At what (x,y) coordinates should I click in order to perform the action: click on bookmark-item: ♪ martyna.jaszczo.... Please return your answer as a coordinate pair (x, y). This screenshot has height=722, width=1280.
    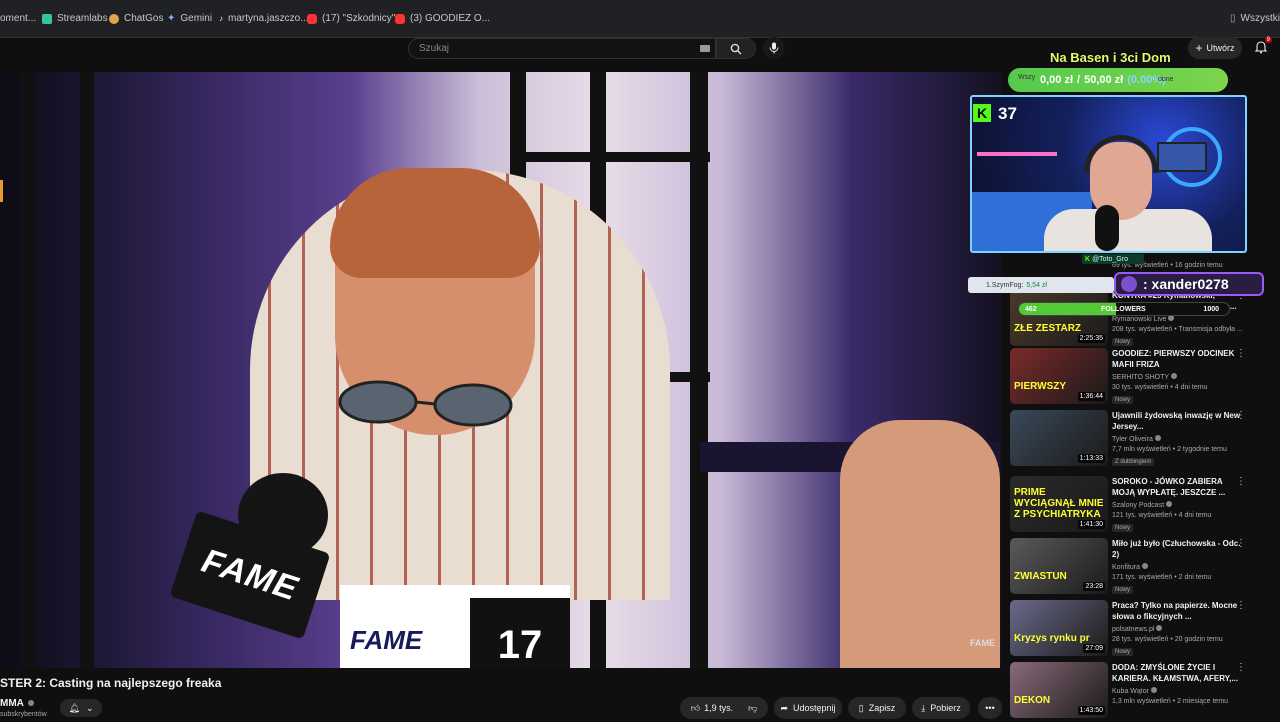
    Looking at the image, I should click on (264, 18).